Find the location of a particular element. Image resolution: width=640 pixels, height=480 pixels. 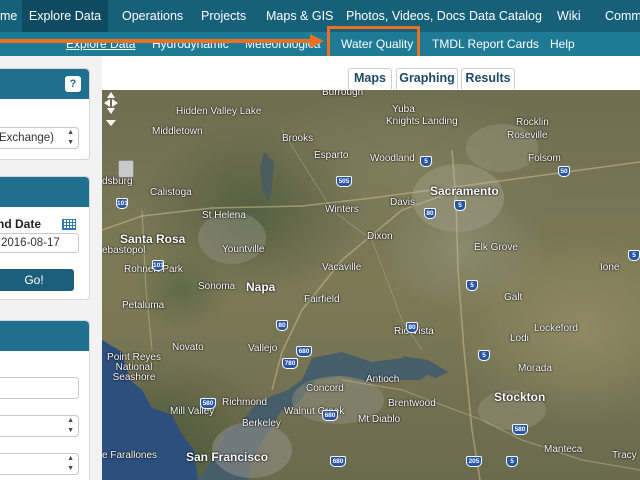

sub-nav-hydrodynamic: Hydrodynamic is located at coordinates (190, 44).